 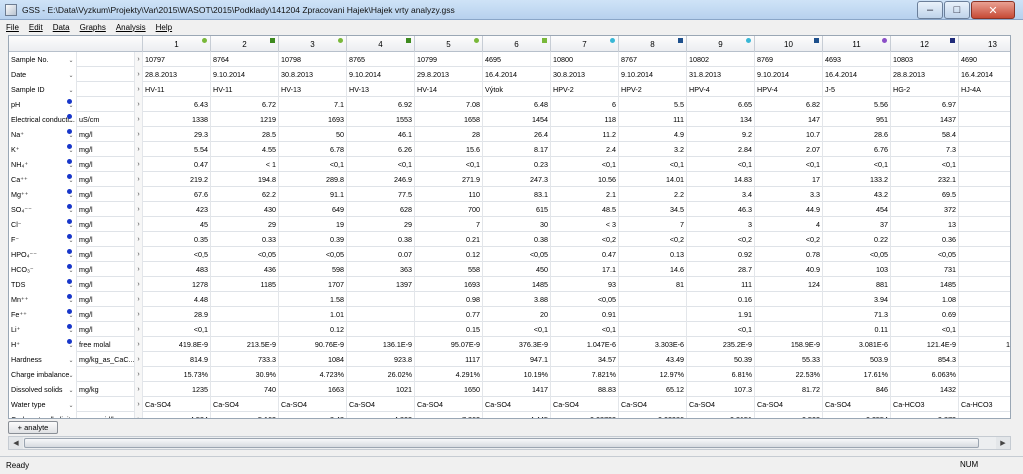 I want to click on data-cell: 0.77, so click(x=449, y=314).